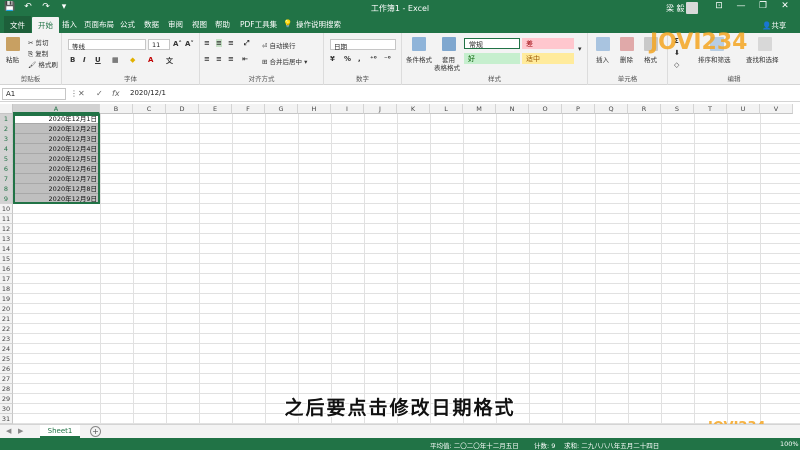 The image size is (800, 450). I want to click on column-header-v: V, so click(776, 109).